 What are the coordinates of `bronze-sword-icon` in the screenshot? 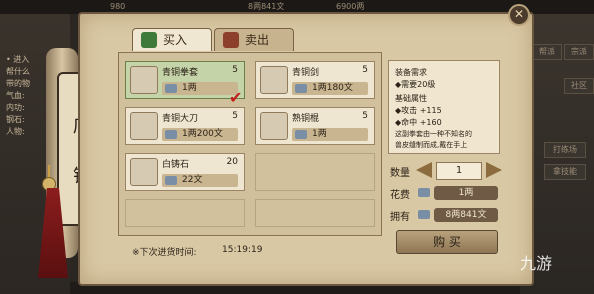 It's located at (274, 80).